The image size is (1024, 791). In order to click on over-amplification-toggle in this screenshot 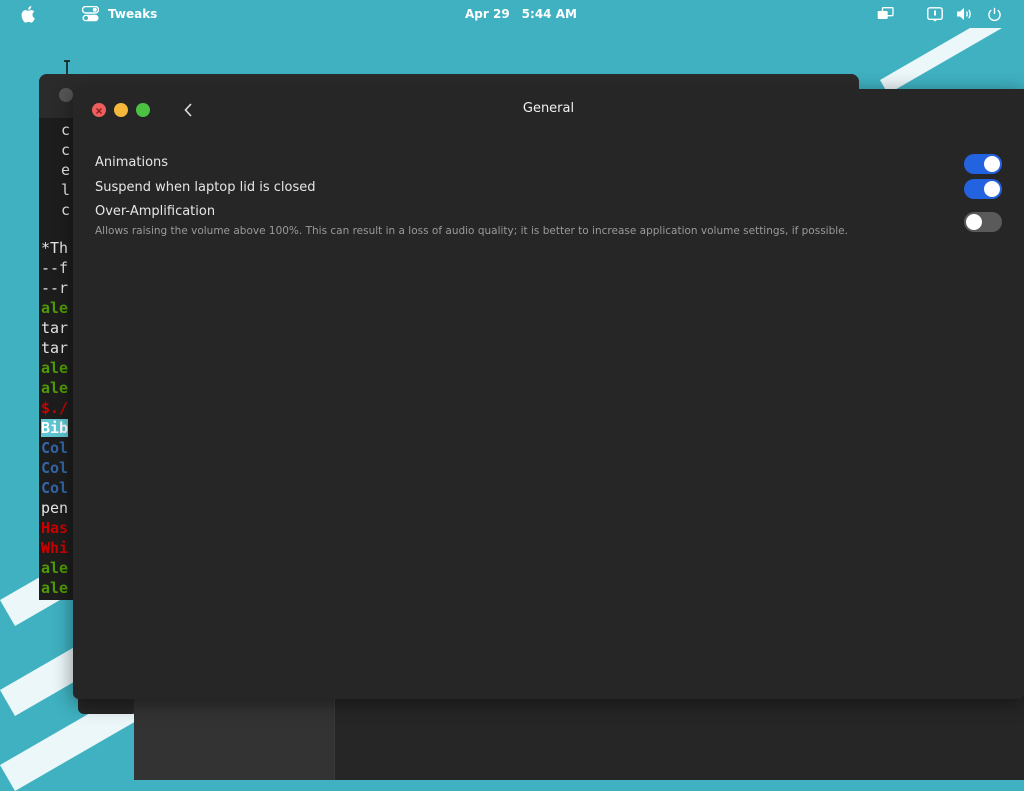, I will do `click(983, 222)`.